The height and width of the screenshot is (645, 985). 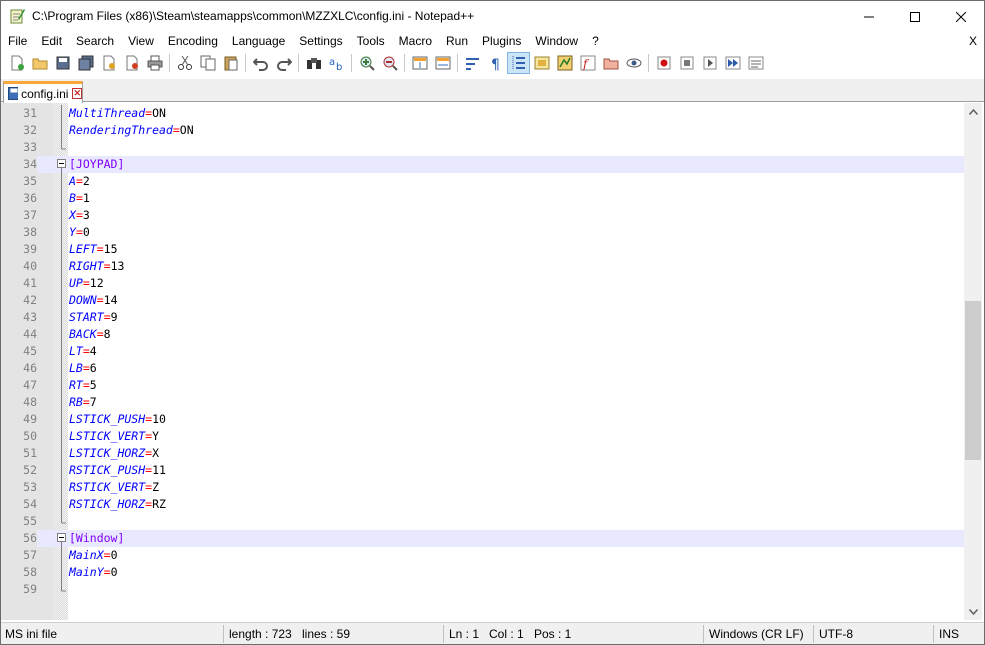 What do you see at coordinates (973, 111) in the screenshot?
I see `scroll-up-button` at bounding box center [973, 111].